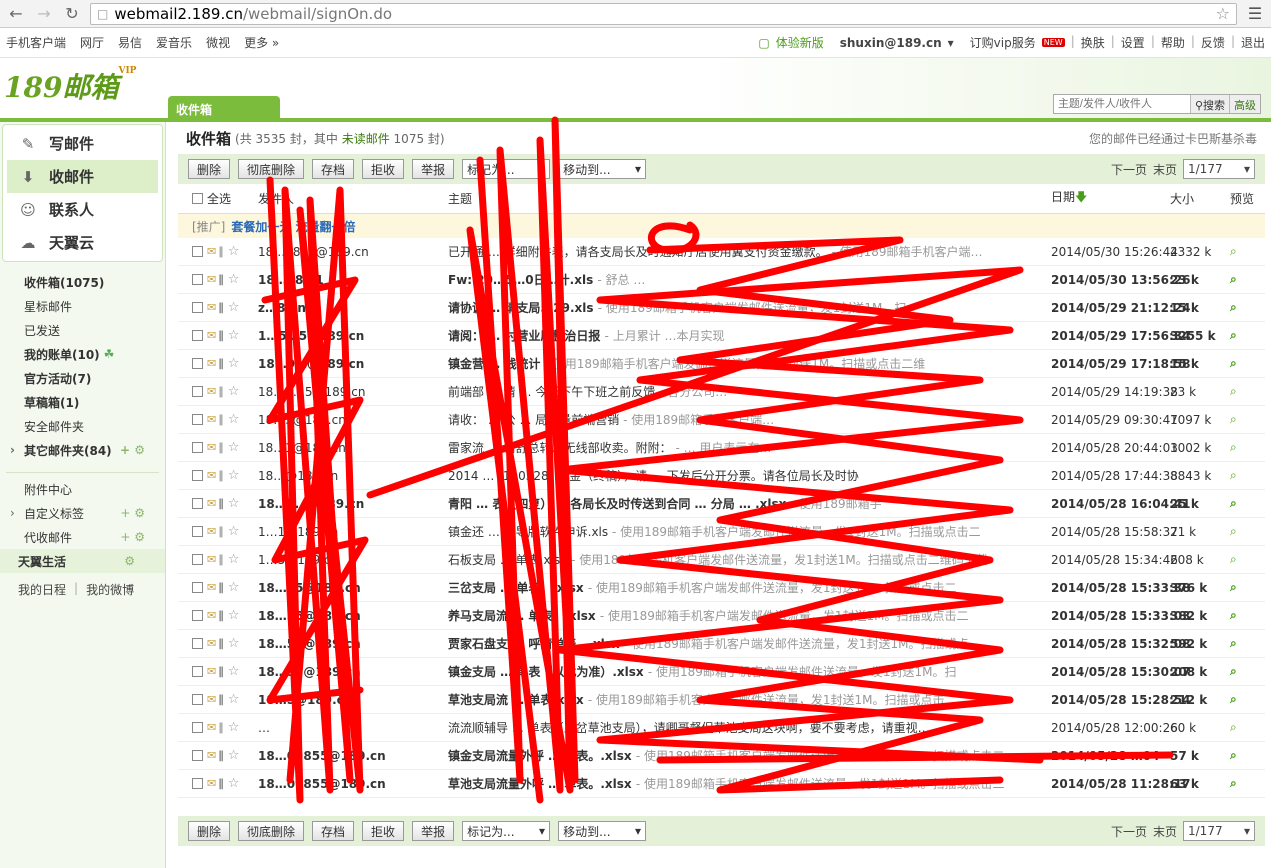 The width and height of the screenshot is (1271, 868). Describe the element at coordinates (348, 280) in the screenshot. I see `row-sender: 18…98…1` at that location.